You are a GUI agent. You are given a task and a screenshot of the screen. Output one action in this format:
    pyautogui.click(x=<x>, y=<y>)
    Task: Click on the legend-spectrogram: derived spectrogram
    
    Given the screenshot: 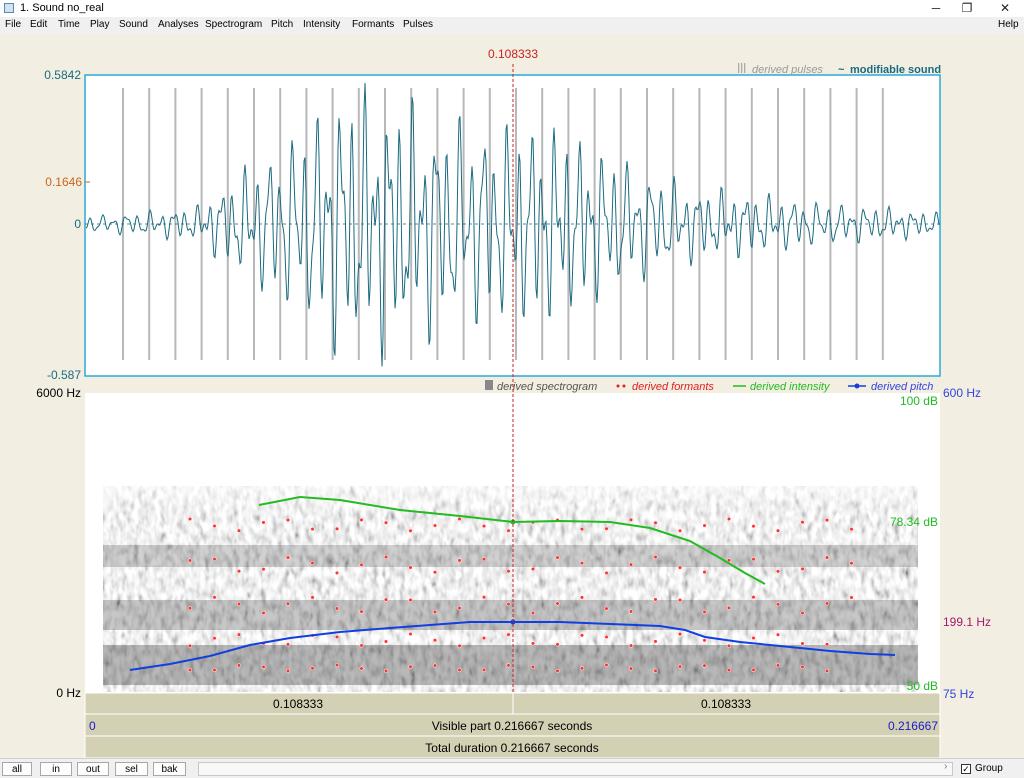 What is the action you would take?
    pyautogui.click(x=547, y=387)
    